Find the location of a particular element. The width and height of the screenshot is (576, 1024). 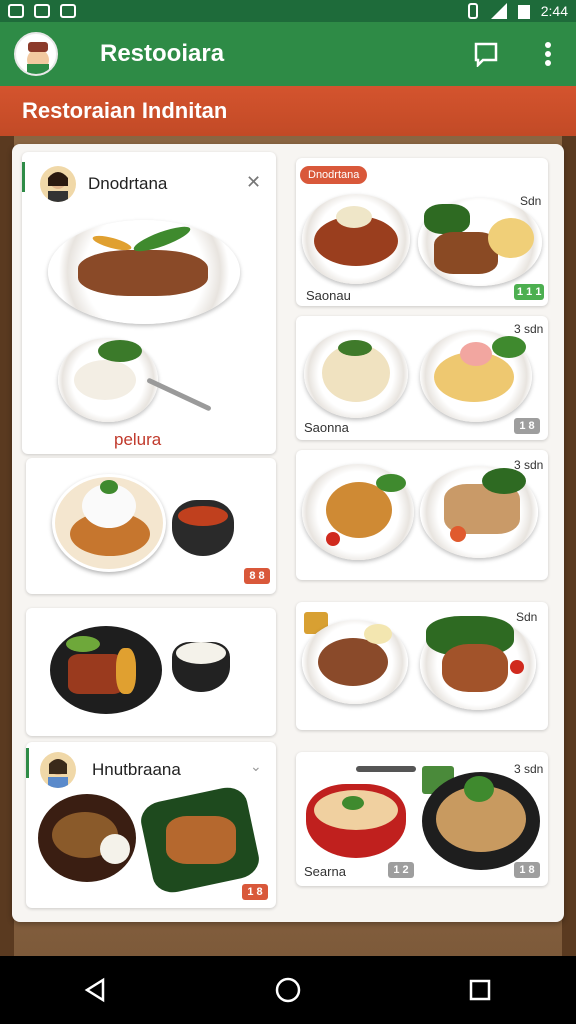

dish-label: pelura is located at coordinates (138, 439).